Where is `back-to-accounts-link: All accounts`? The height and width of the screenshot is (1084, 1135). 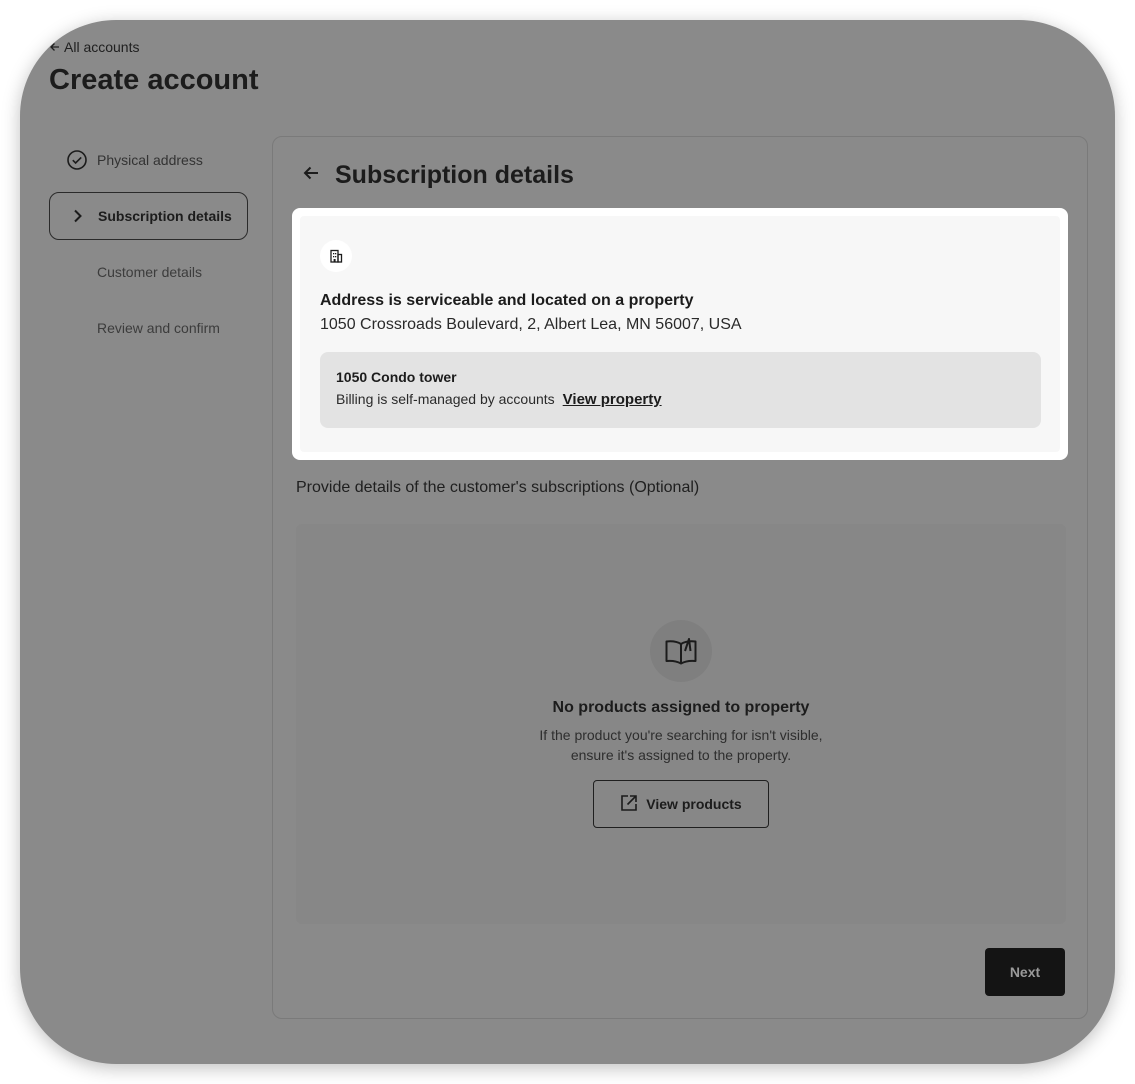 back-to-accounts-link: All accounts is located at coordinates (94, 47).